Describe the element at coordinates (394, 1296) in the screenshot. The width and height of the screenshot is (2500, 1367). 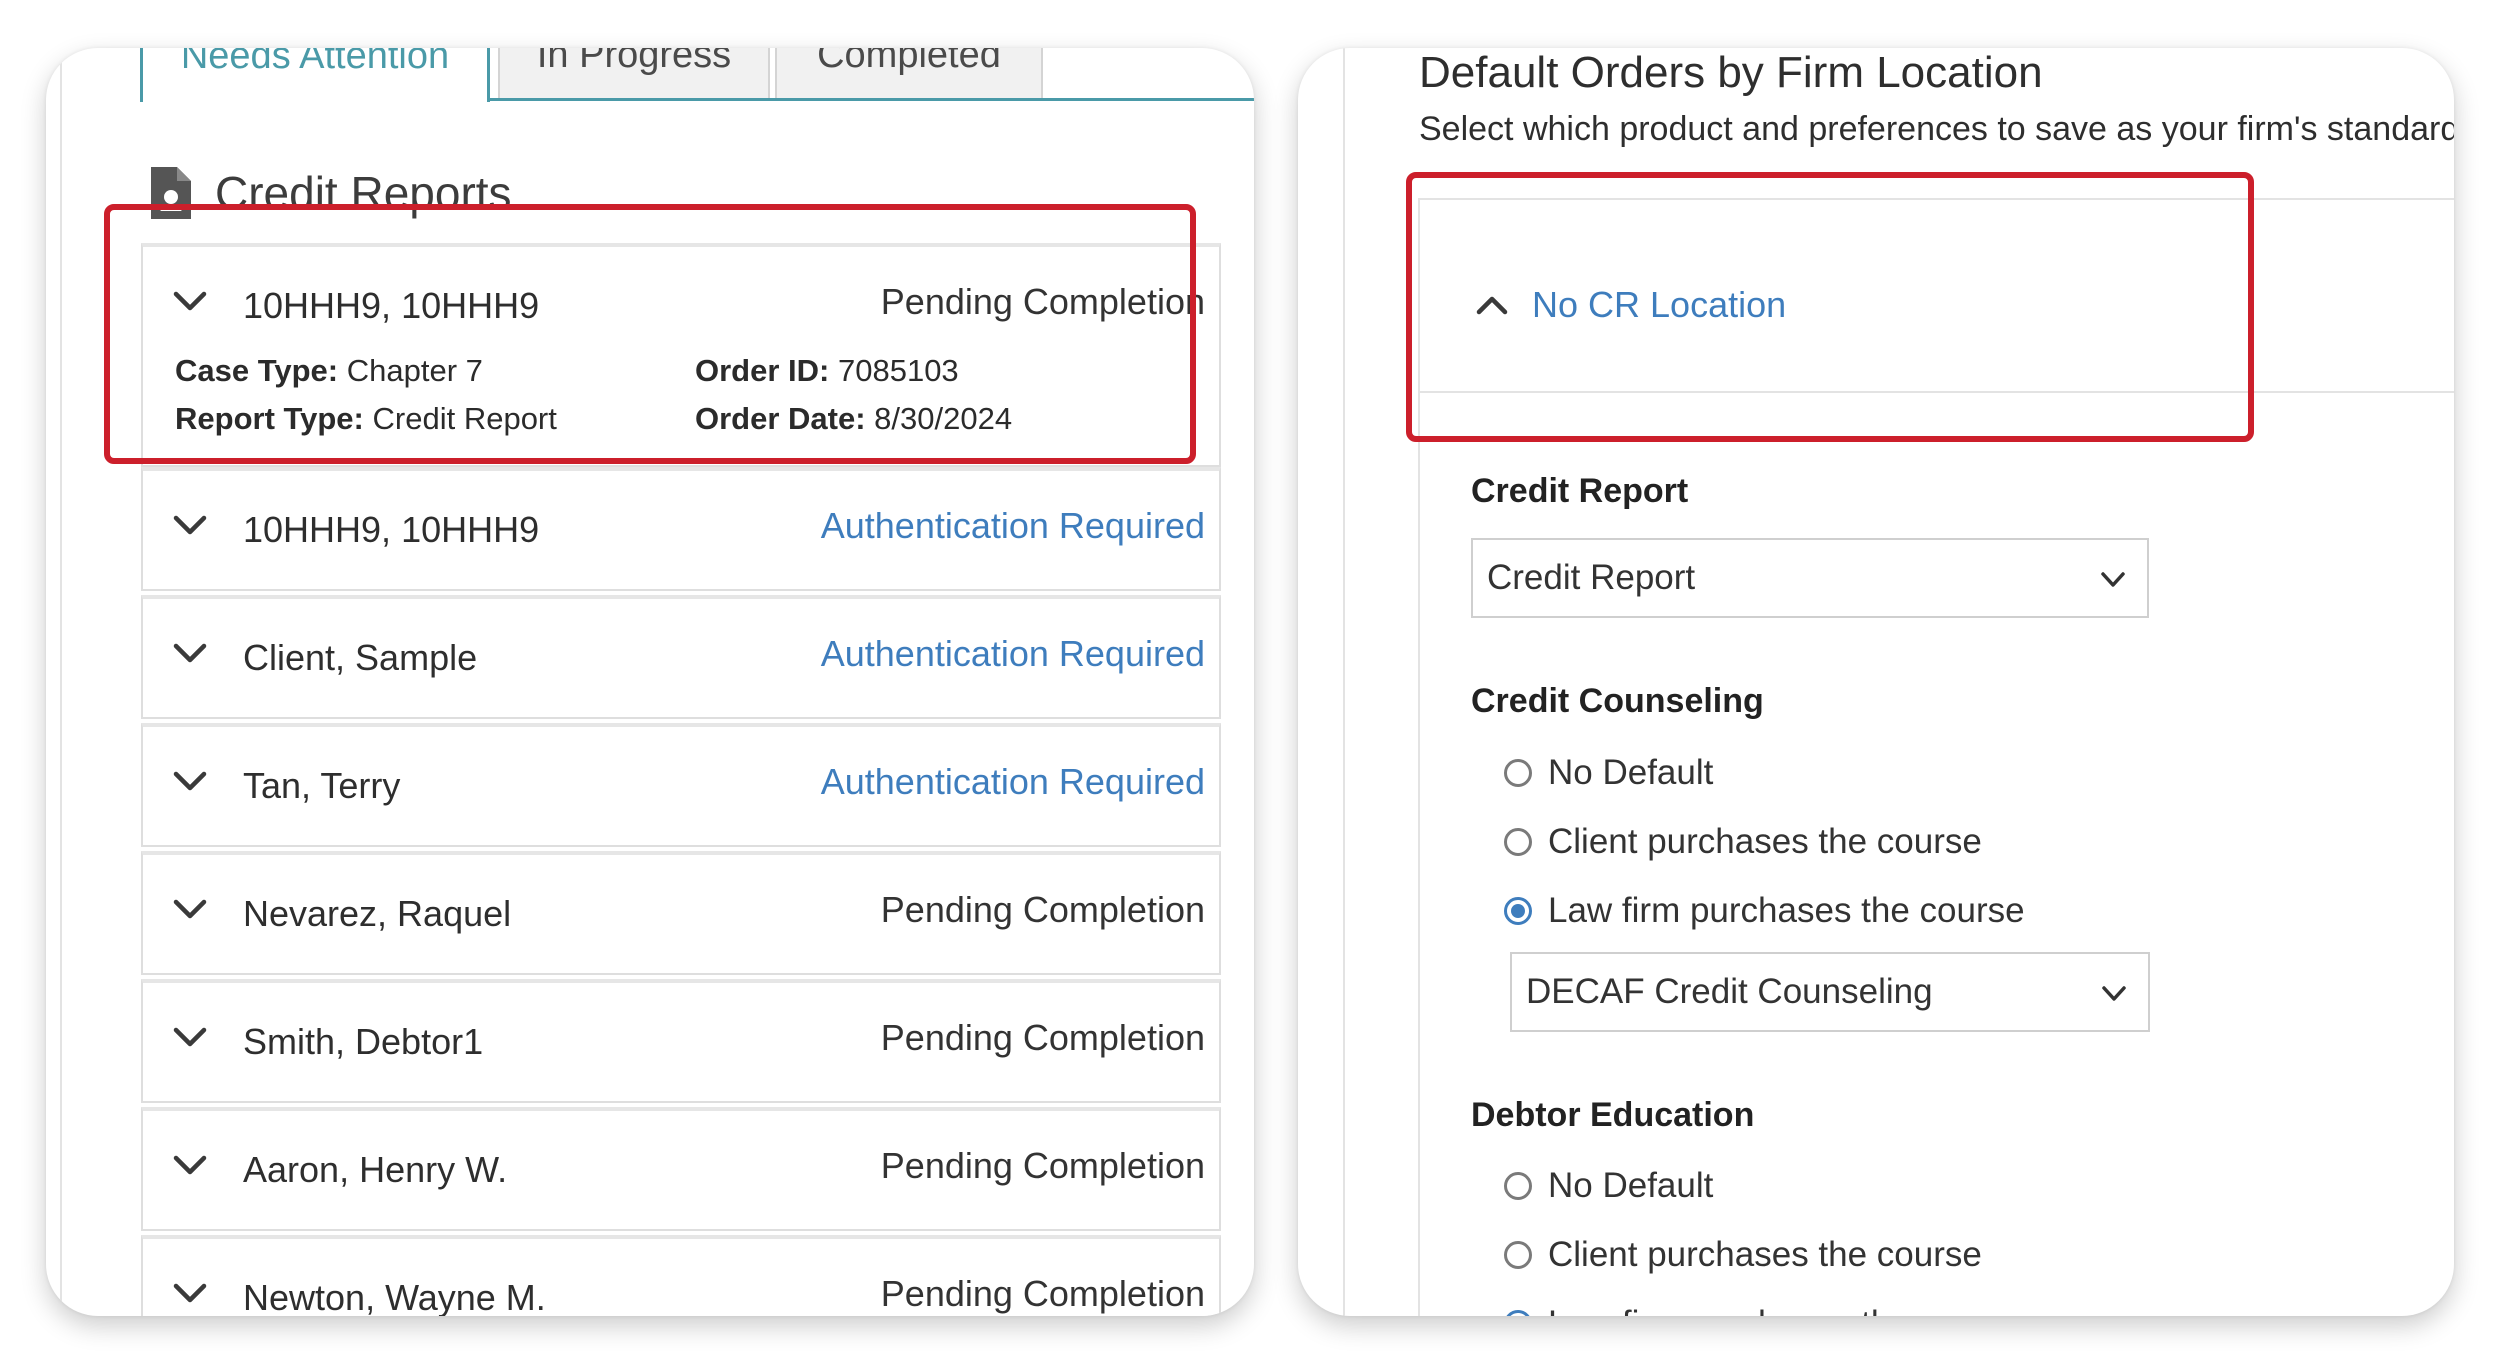
I see `client-name: Newton, Wayne M.` at that location.